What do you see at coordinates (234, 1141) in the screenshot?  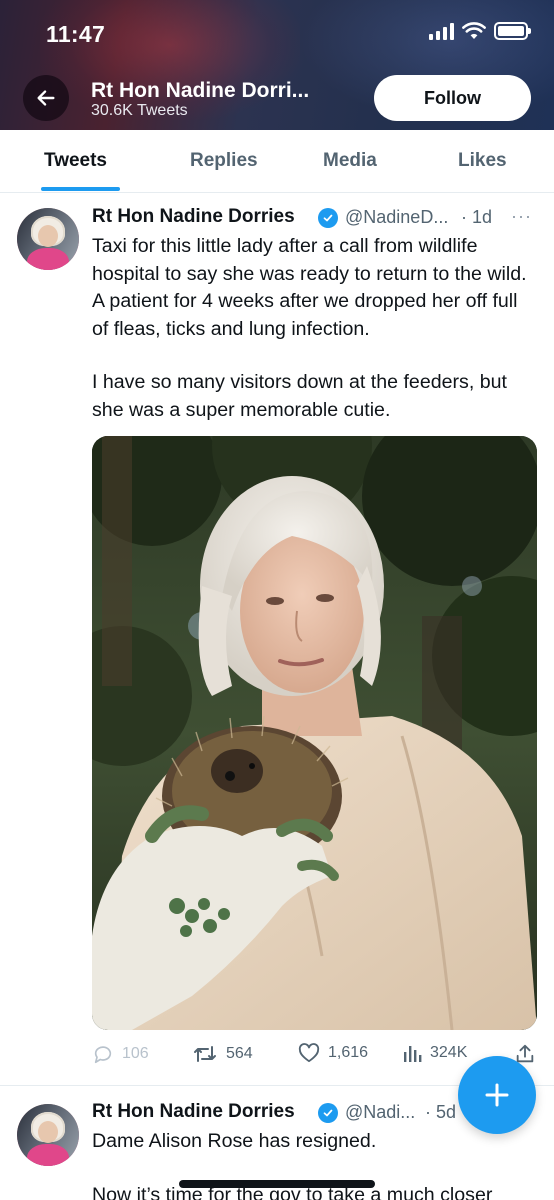 I see `tweet-text: Dame Alison Rose has resigned.` at bounding box center [234, 1141].